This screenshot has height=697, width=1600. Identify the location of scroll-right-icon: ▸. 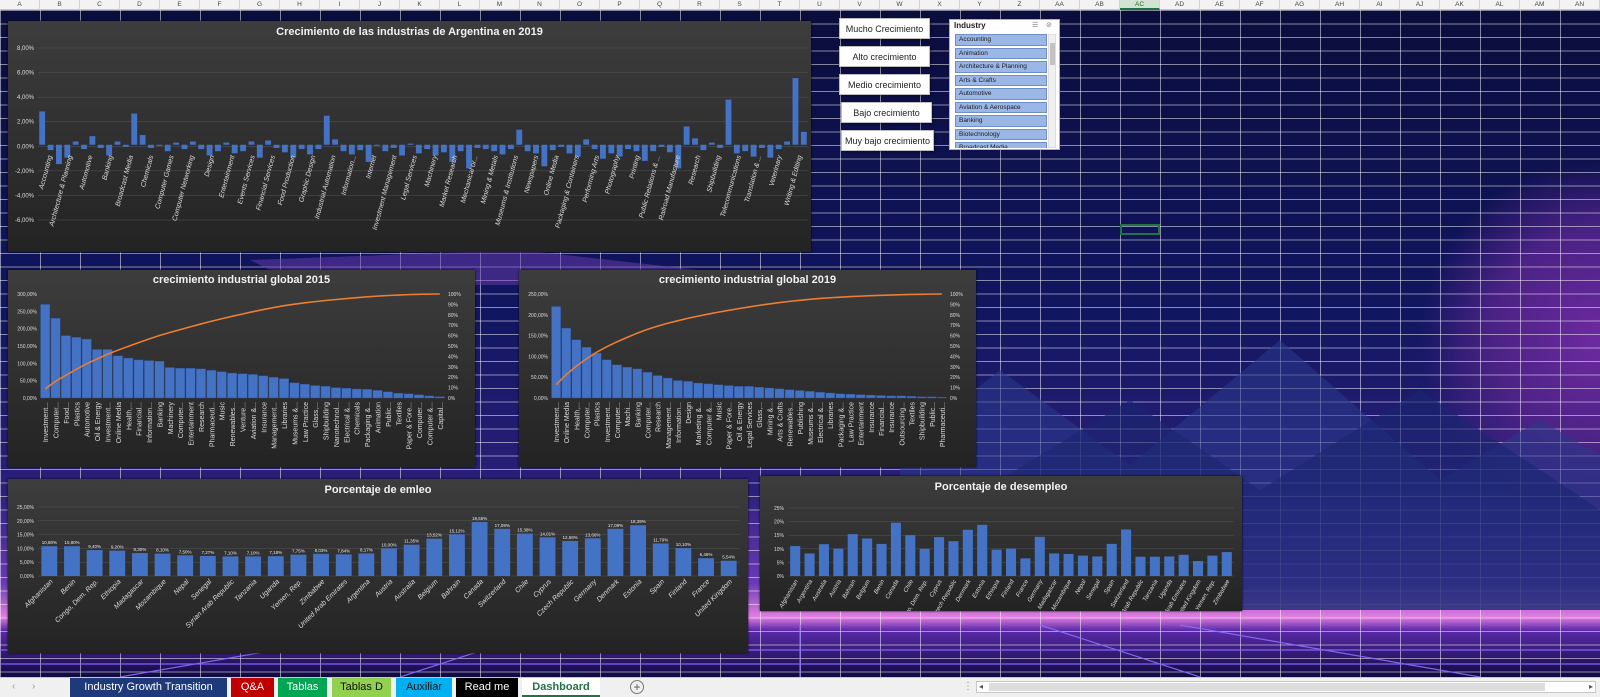
(1591, 687).